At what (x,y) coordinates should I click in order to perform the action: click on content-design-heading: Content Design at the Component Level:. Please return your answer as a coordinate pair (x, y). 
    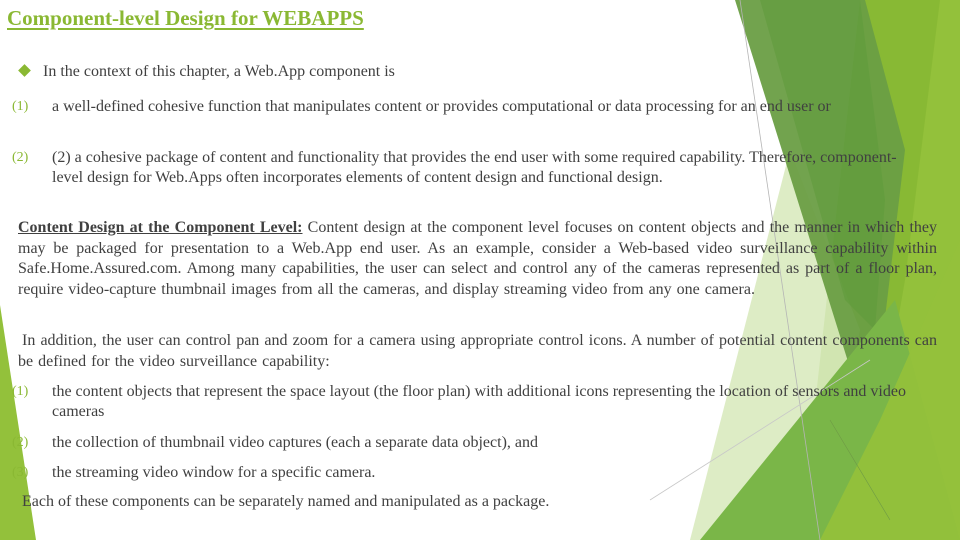
    Looking at the image, I should click on (160, 227).